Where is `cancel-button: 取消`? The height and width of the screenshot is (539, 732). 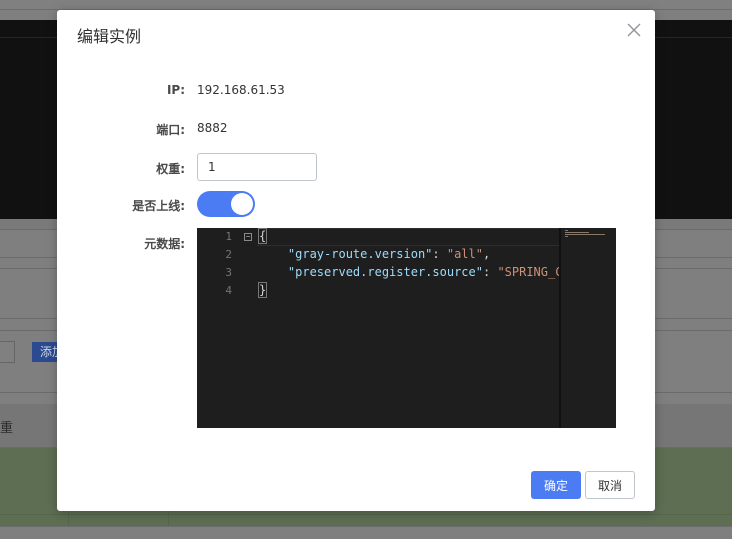
cancel-button: 取消 is located at coordinates (610, 485).